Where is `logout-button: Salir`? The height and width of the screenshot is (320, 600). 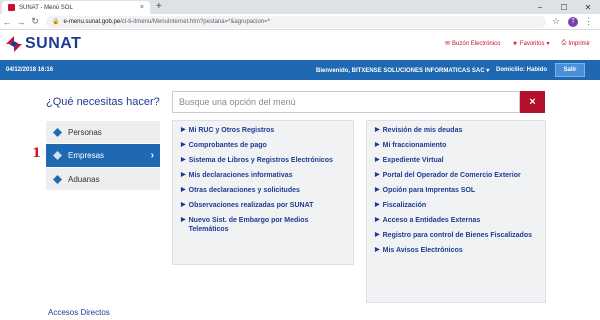
logout-button: Salir is located at coordinates (570, 70).